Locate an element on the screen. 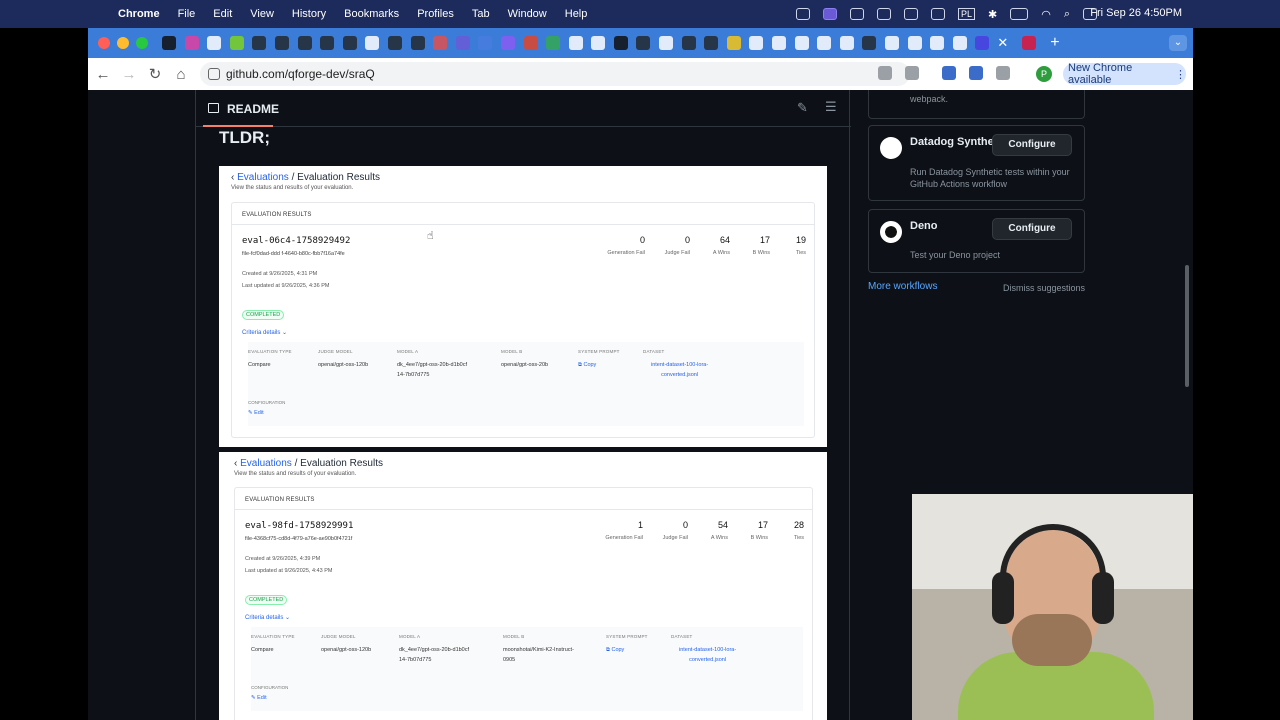  close-tab-icon: ✕ is located at coordinates (1002, 43).